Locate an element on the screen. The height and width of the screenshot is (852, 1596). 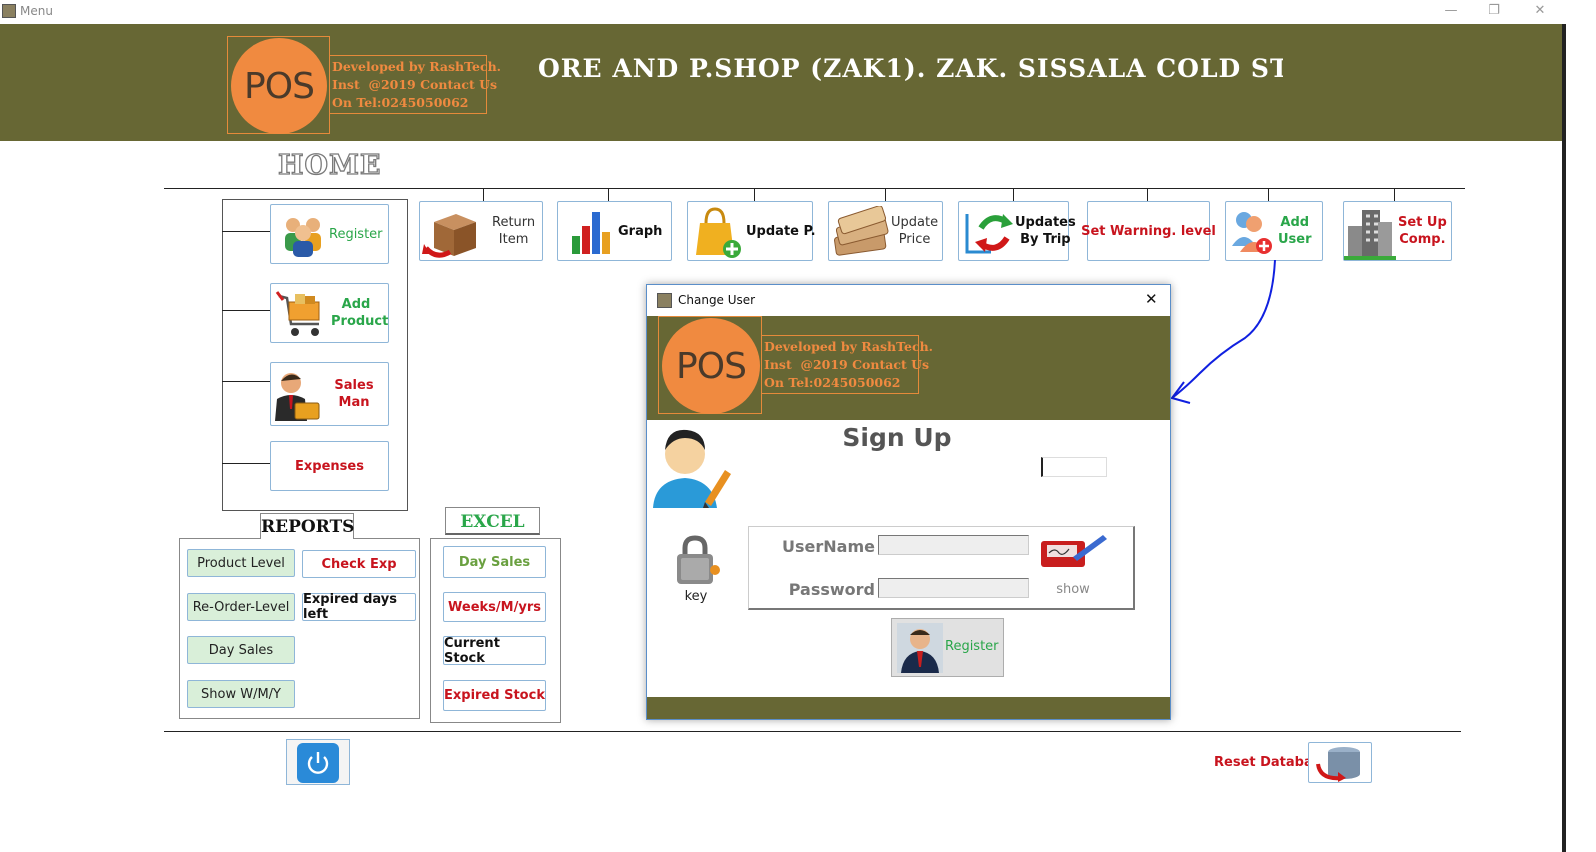
updates-by-trip-button: Updates By Trip is located at coordinates (1017, 231).